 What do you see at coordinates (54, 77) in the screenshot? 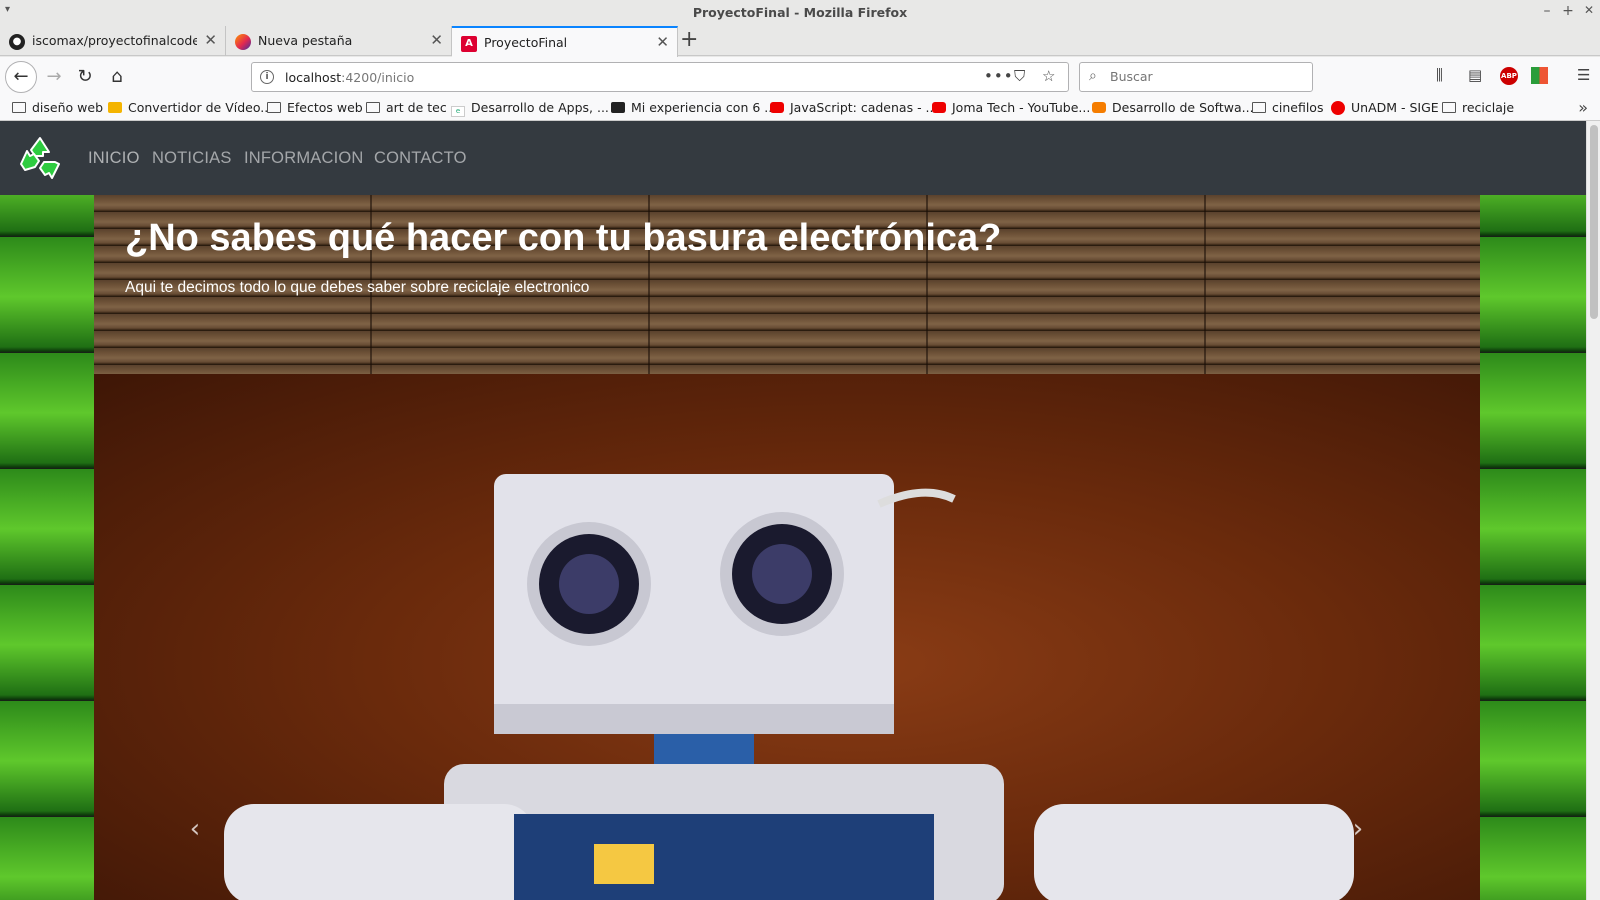
I see `forward-button: →` at bounding box center [54, 77].